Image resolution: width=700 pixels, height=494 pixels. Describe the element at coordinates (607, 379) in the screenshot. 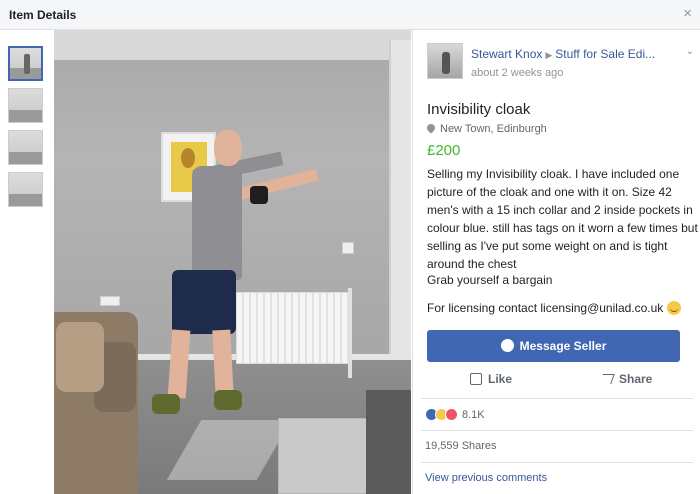

I see `share-arrow-icon` at that location.